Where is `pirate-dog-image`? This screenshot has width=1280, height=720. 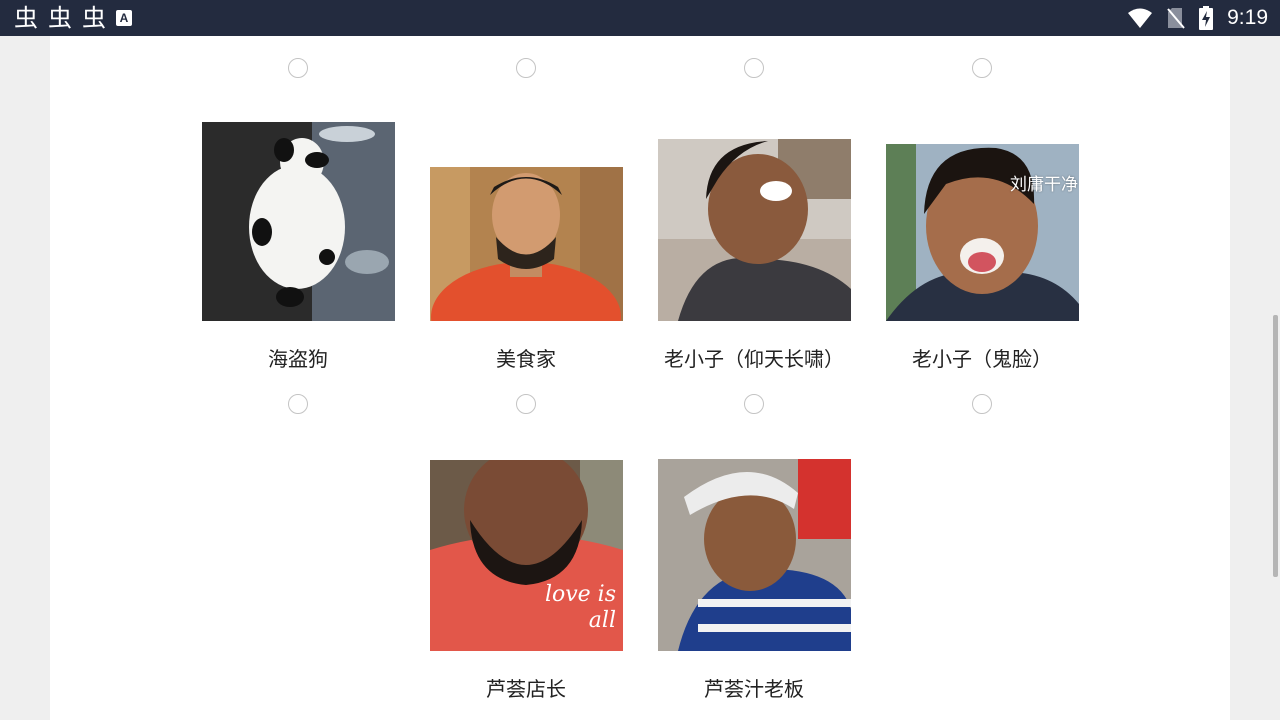
pirate-dog-image is located at coordinates (298, 221).